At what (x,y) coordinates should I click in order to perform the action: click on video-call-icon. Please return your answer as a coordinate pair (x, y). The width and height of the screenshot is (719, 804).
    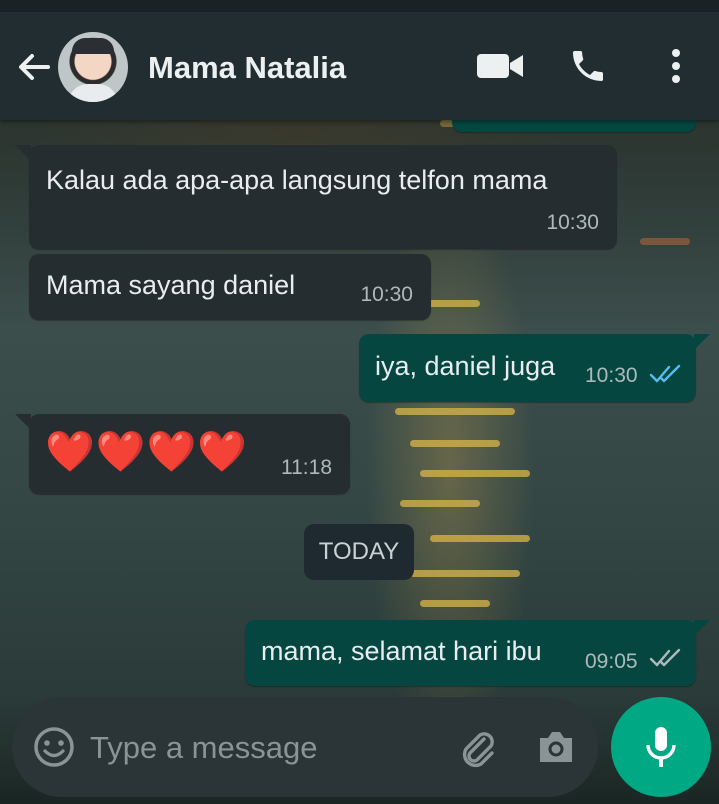
    Looking at the image, I should click on (500, 66).